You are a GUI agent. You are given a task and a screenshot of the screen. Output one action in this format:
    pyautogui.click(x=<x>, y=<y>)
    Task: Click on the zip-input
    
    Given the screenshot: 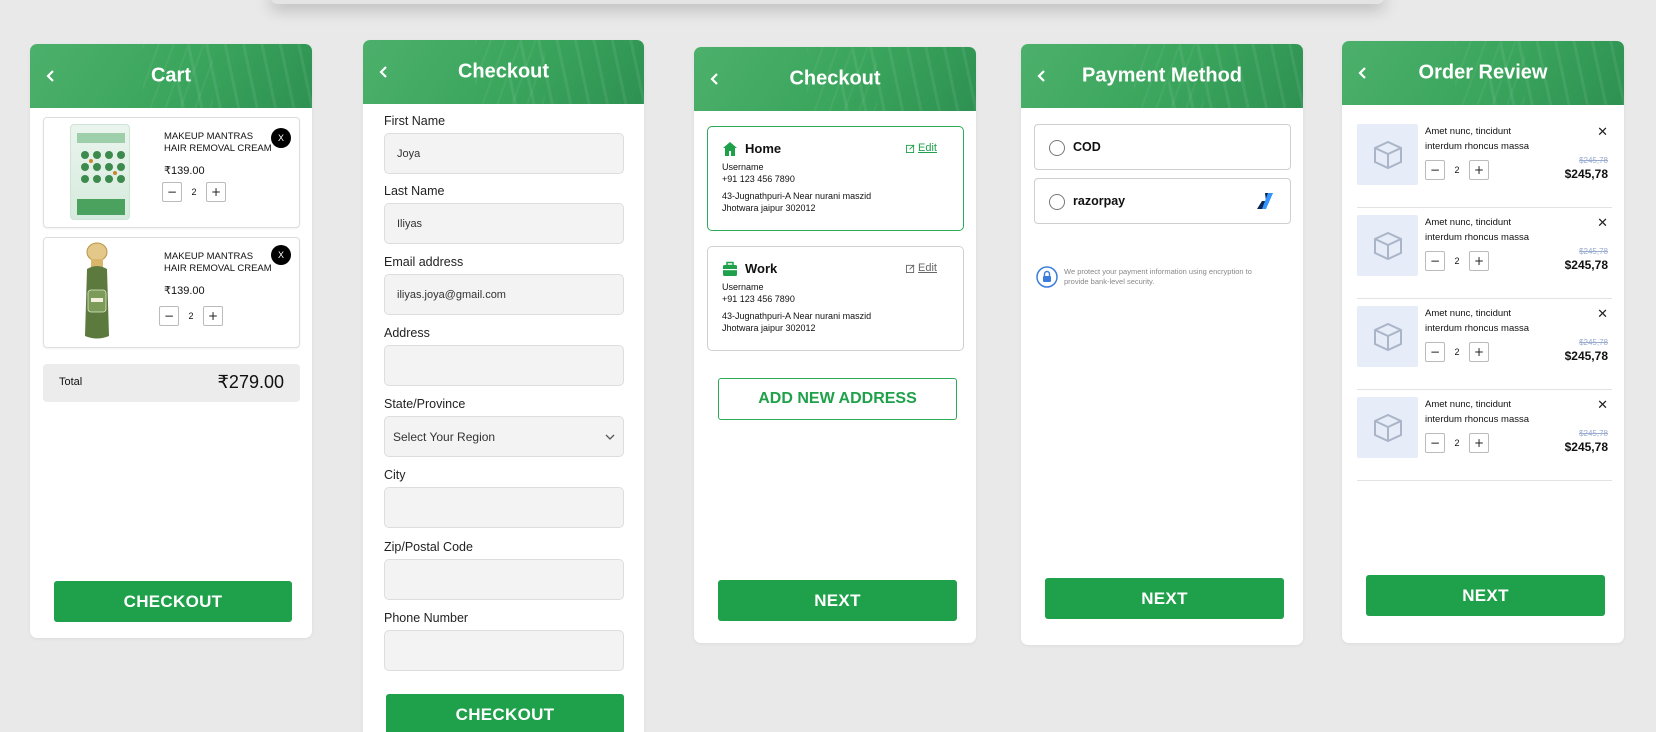 What is the action you would take?
    pyautogui.click(x=504, y=579)
    